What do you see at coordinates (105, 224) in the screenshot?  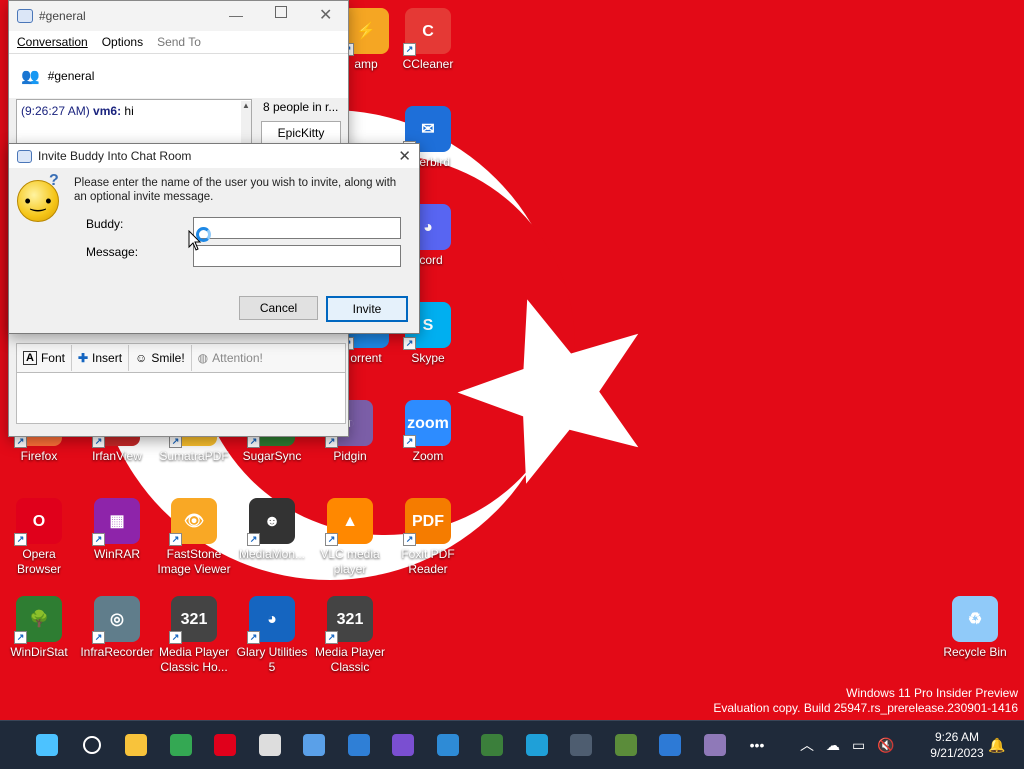 I see `buddy-label: Buddy:` at bounding box center [105, 224].